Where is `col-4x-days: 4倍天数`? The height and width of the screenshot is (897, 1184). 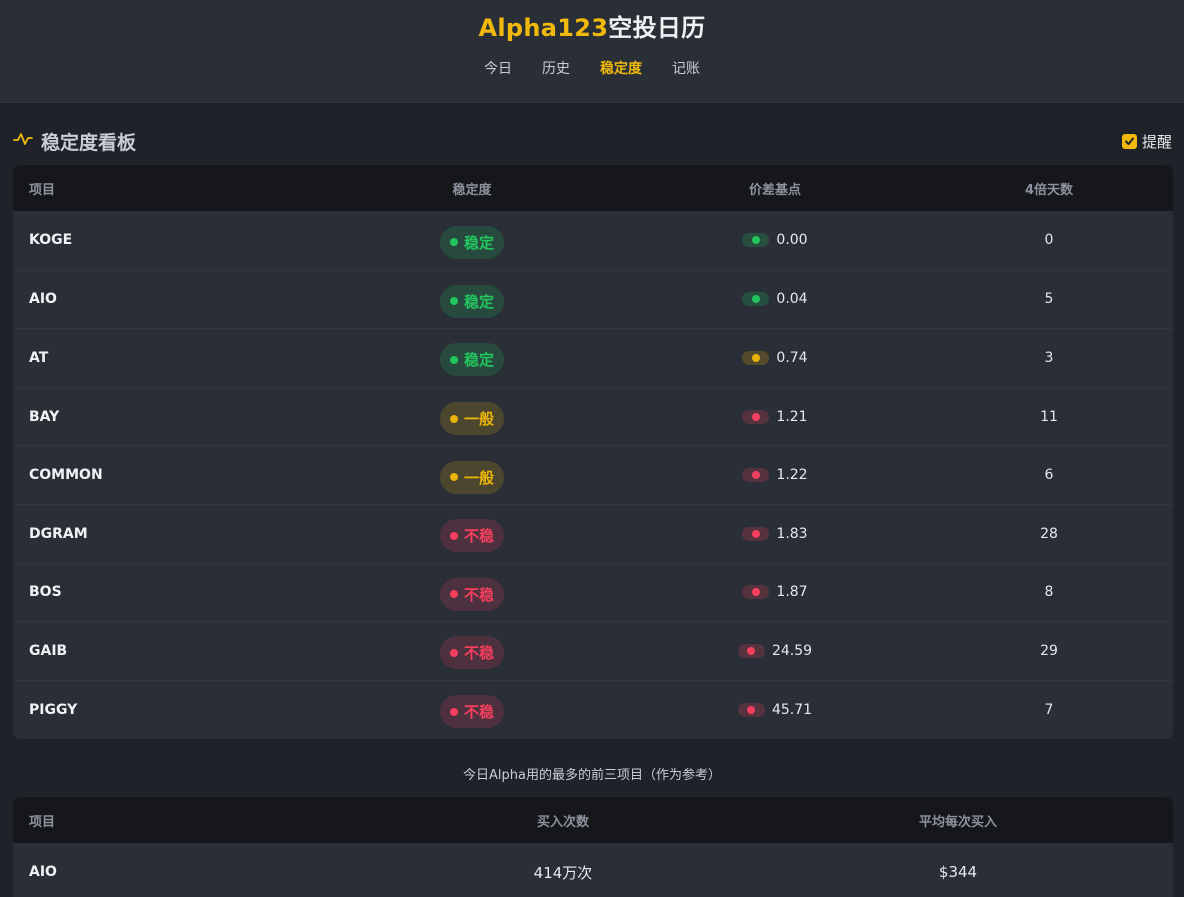
col-4x-days: 4倍天数 is located at coordinates (1049, 190).